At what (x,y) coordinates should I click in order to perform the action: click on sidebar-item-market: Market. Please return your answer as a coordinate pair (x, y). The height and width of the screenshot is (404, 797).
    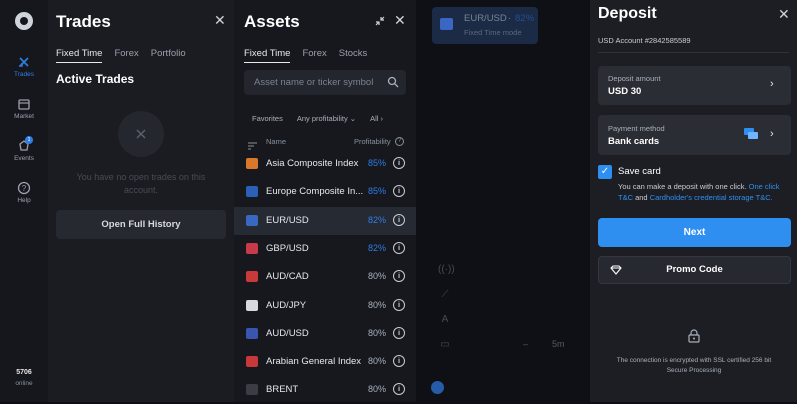
    Looking at the image, I should click on (24, 108).